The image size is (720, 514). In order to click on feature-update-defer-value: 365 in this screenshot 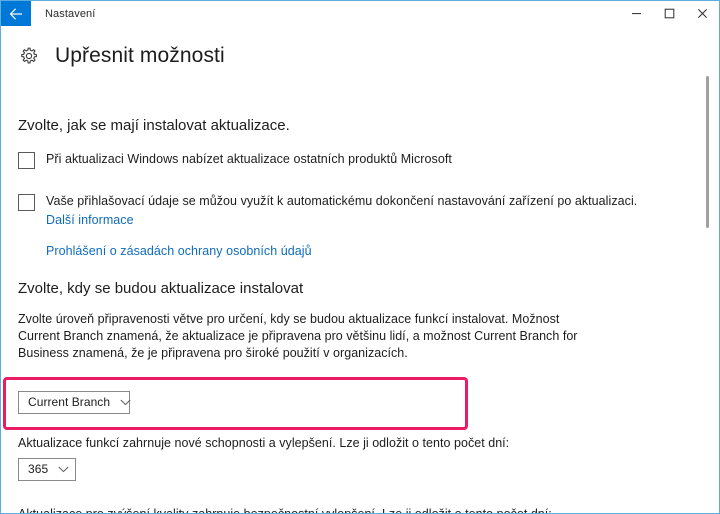, I will do `click(38, 469)`.